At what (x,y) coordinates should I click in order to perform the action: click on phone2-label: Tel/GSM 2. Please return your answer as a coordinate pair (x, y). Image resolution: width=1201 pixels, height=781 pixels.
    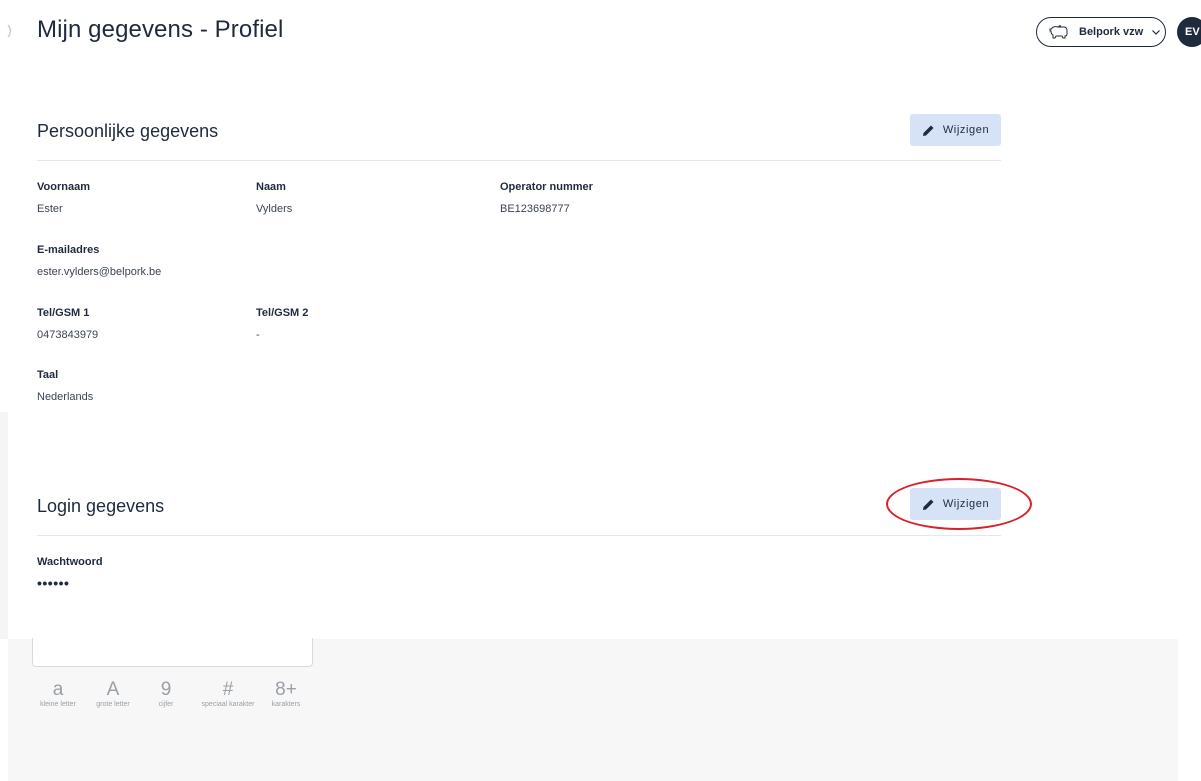
    Looking at the image, I should click on (282, 313).